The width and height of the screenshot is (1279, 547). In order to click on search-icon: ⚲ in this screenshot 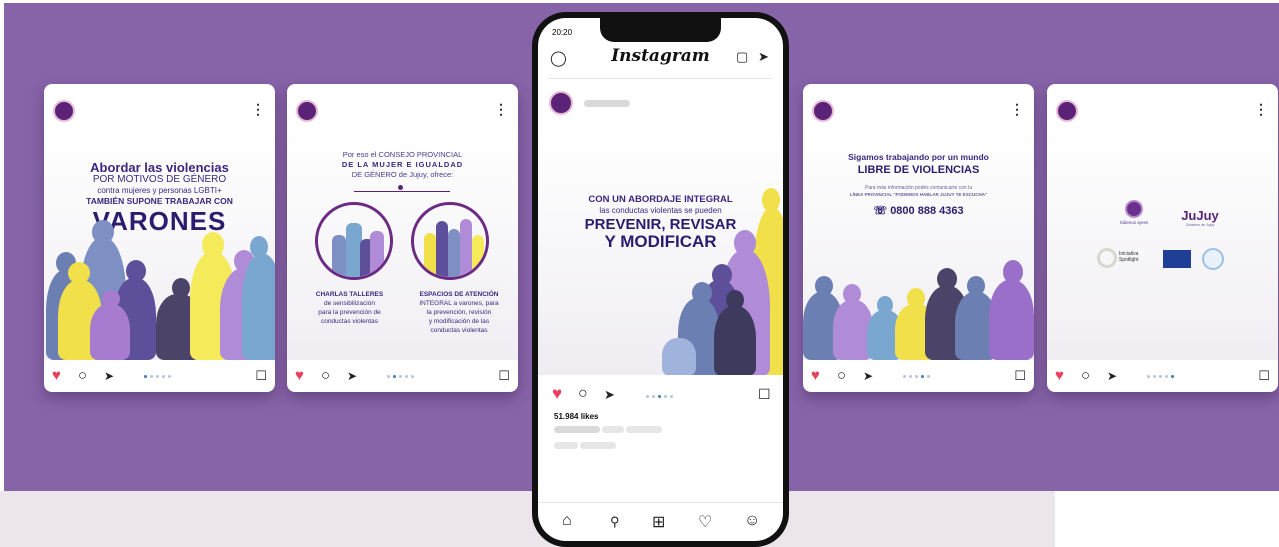, I will do `click(615, 522)`.